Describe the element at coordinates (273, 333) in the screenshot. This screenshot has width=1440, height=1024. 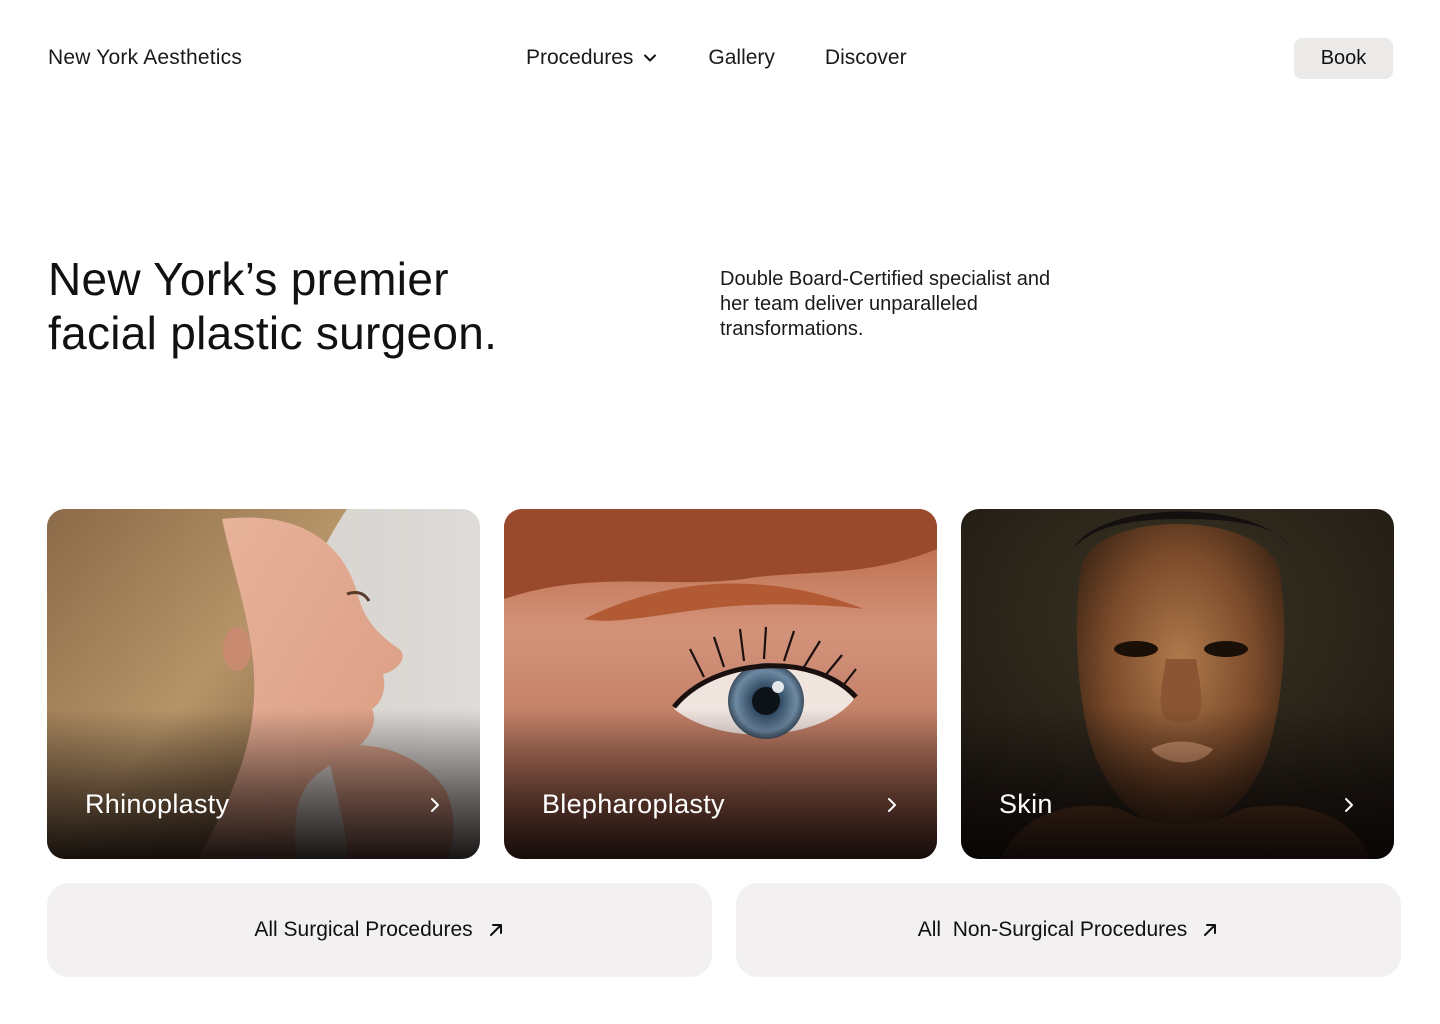
I see `hero-title-line-2: facial plastic surgeon.` at that location.